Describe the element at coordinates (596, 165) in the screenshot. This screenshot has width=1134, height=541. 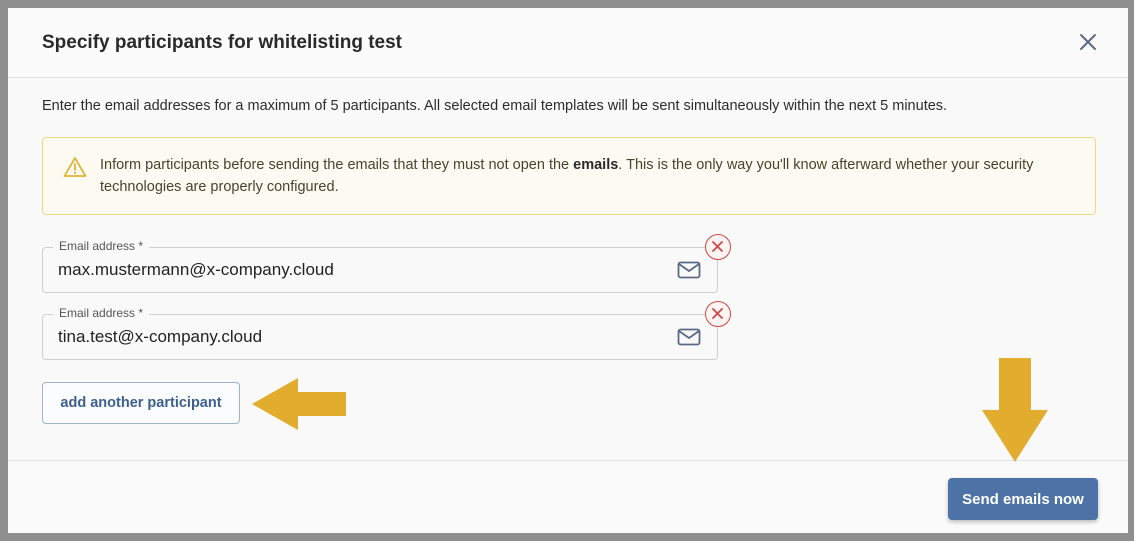
I see `alert-text-bold: emails` at that location.